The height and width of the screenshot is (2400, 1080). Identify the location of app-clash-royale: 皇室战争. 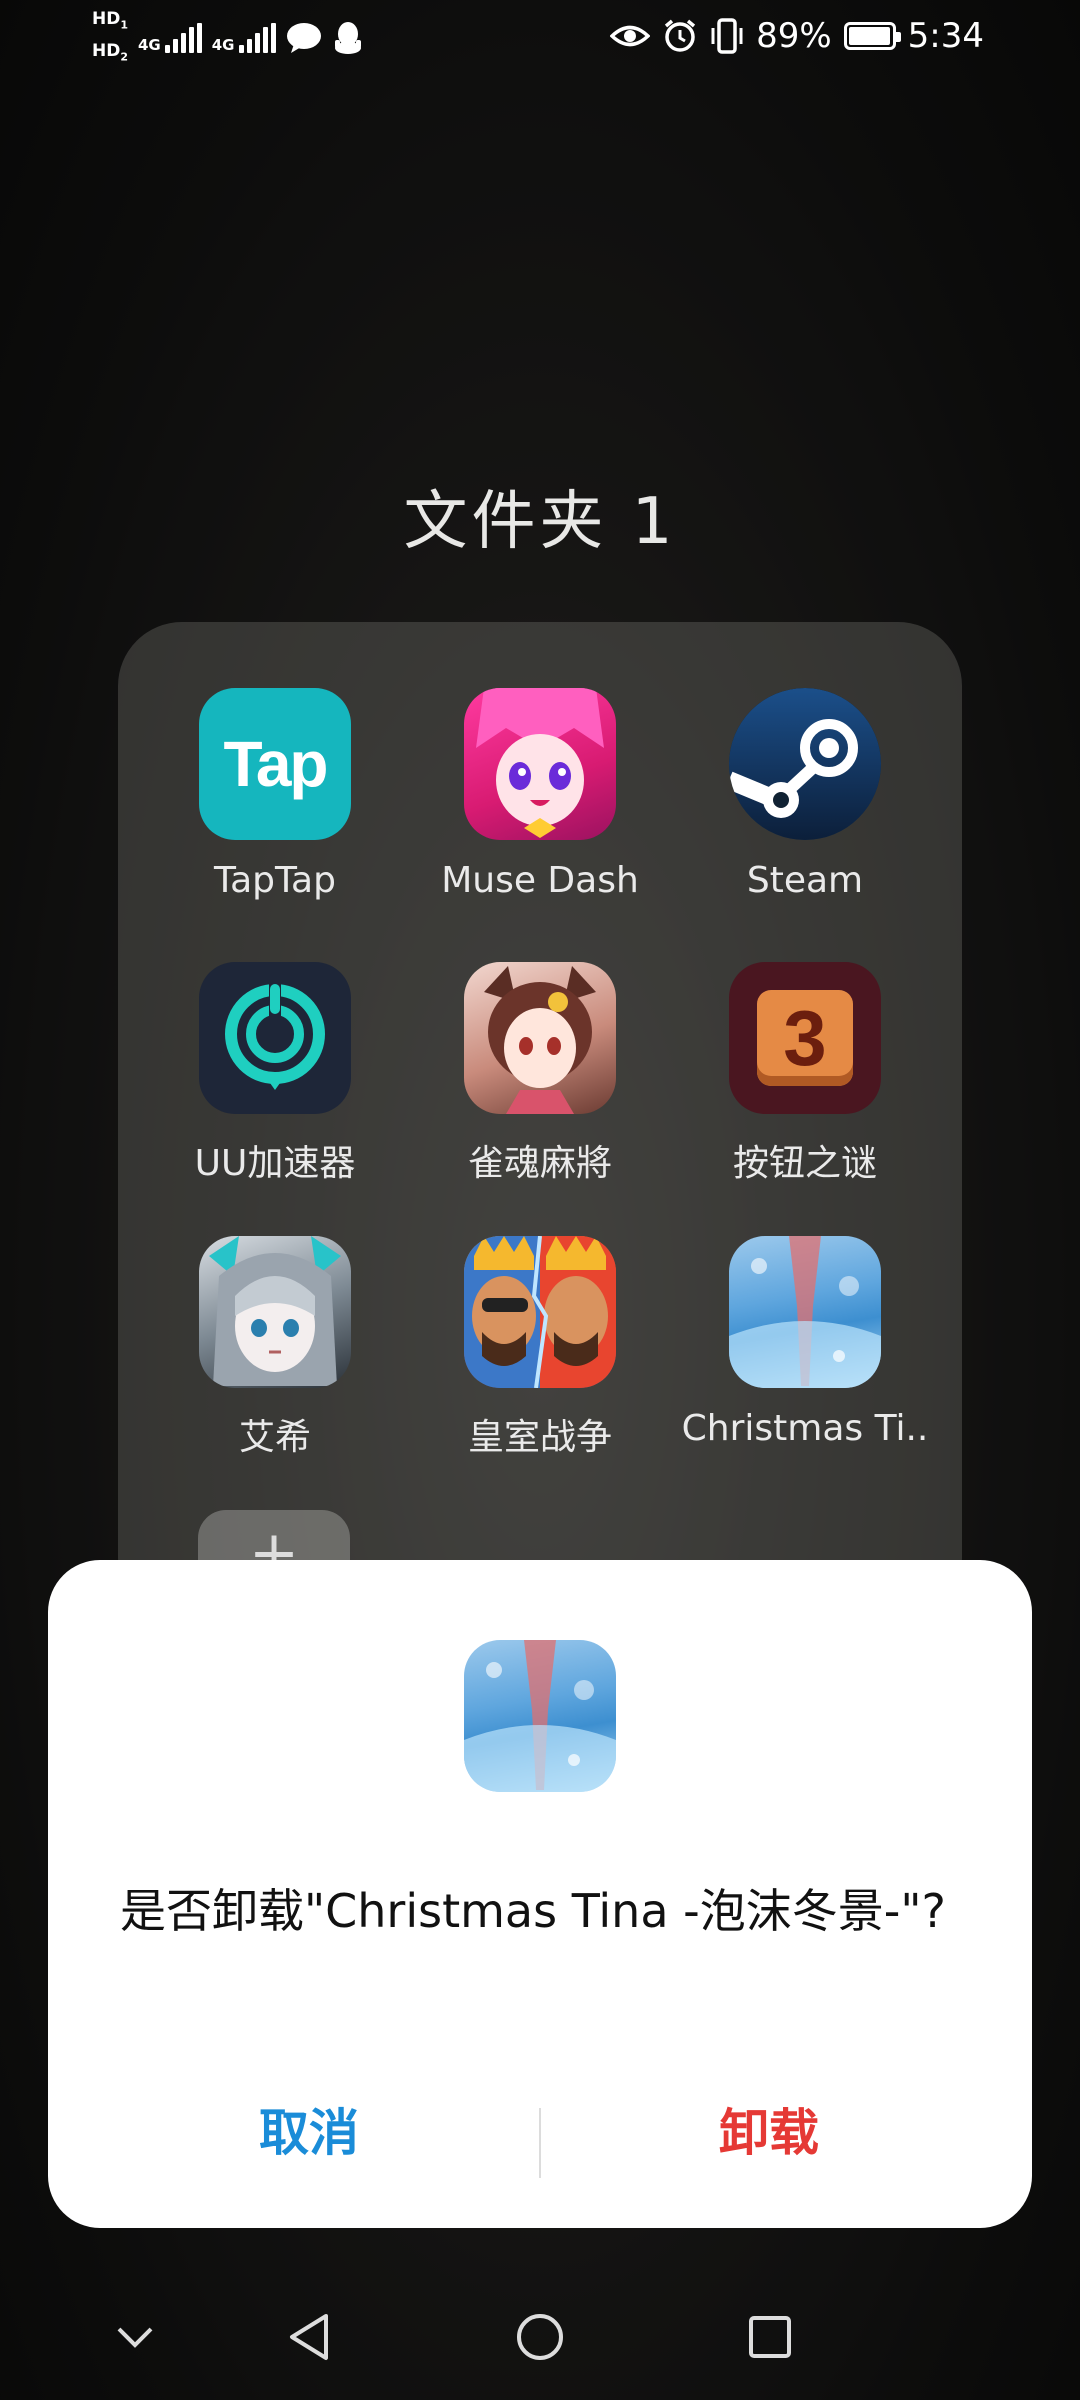
(540, 1348).